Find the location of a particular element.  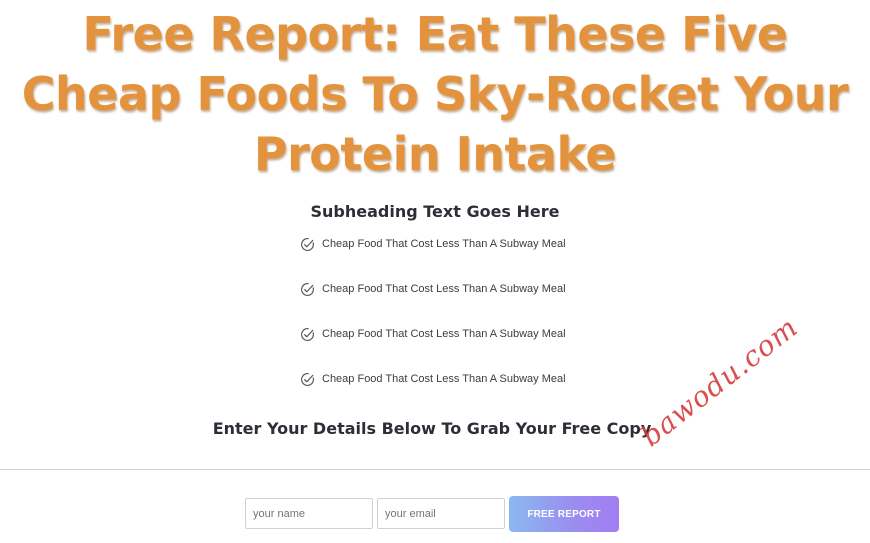

subheading: Subheading Text Goes Here is located at coordinates (435, 211).